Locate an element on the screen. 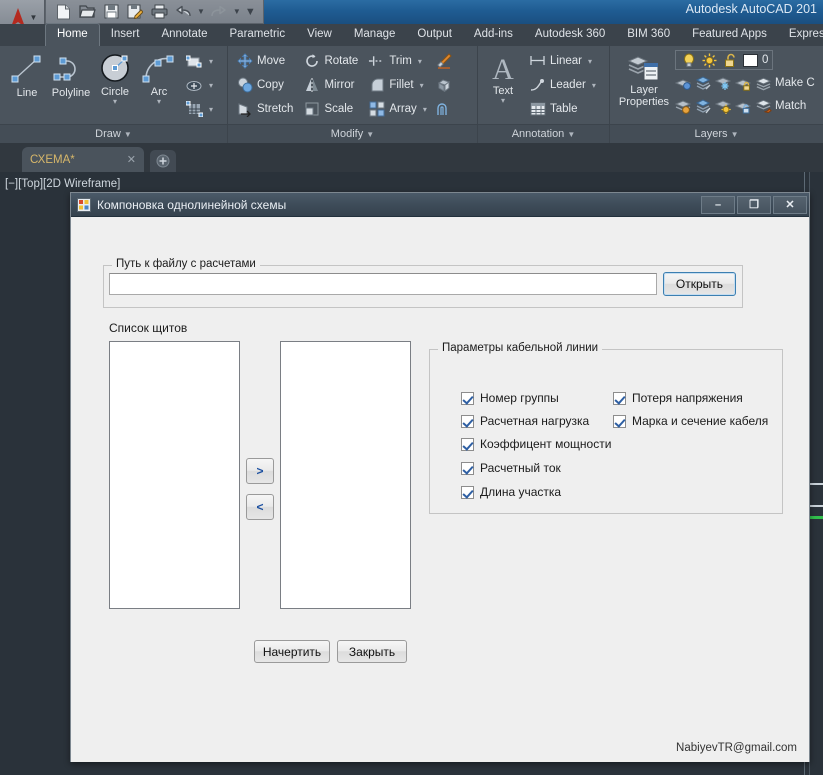 Image resolution: width=823 pixels, height=775 pixels. redo-icon is located at coordinates (219, 12).